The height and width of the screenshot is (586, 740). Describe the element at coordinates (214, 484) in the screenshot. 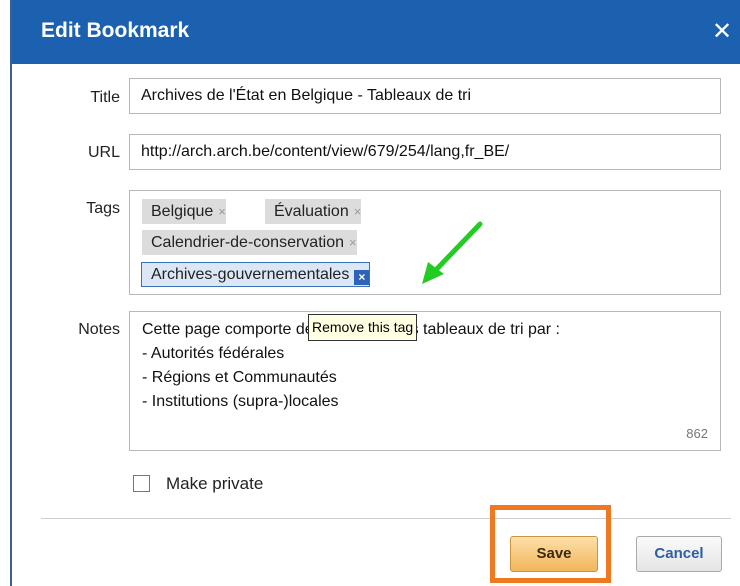

I see `make-private-label: Make private` at that location.